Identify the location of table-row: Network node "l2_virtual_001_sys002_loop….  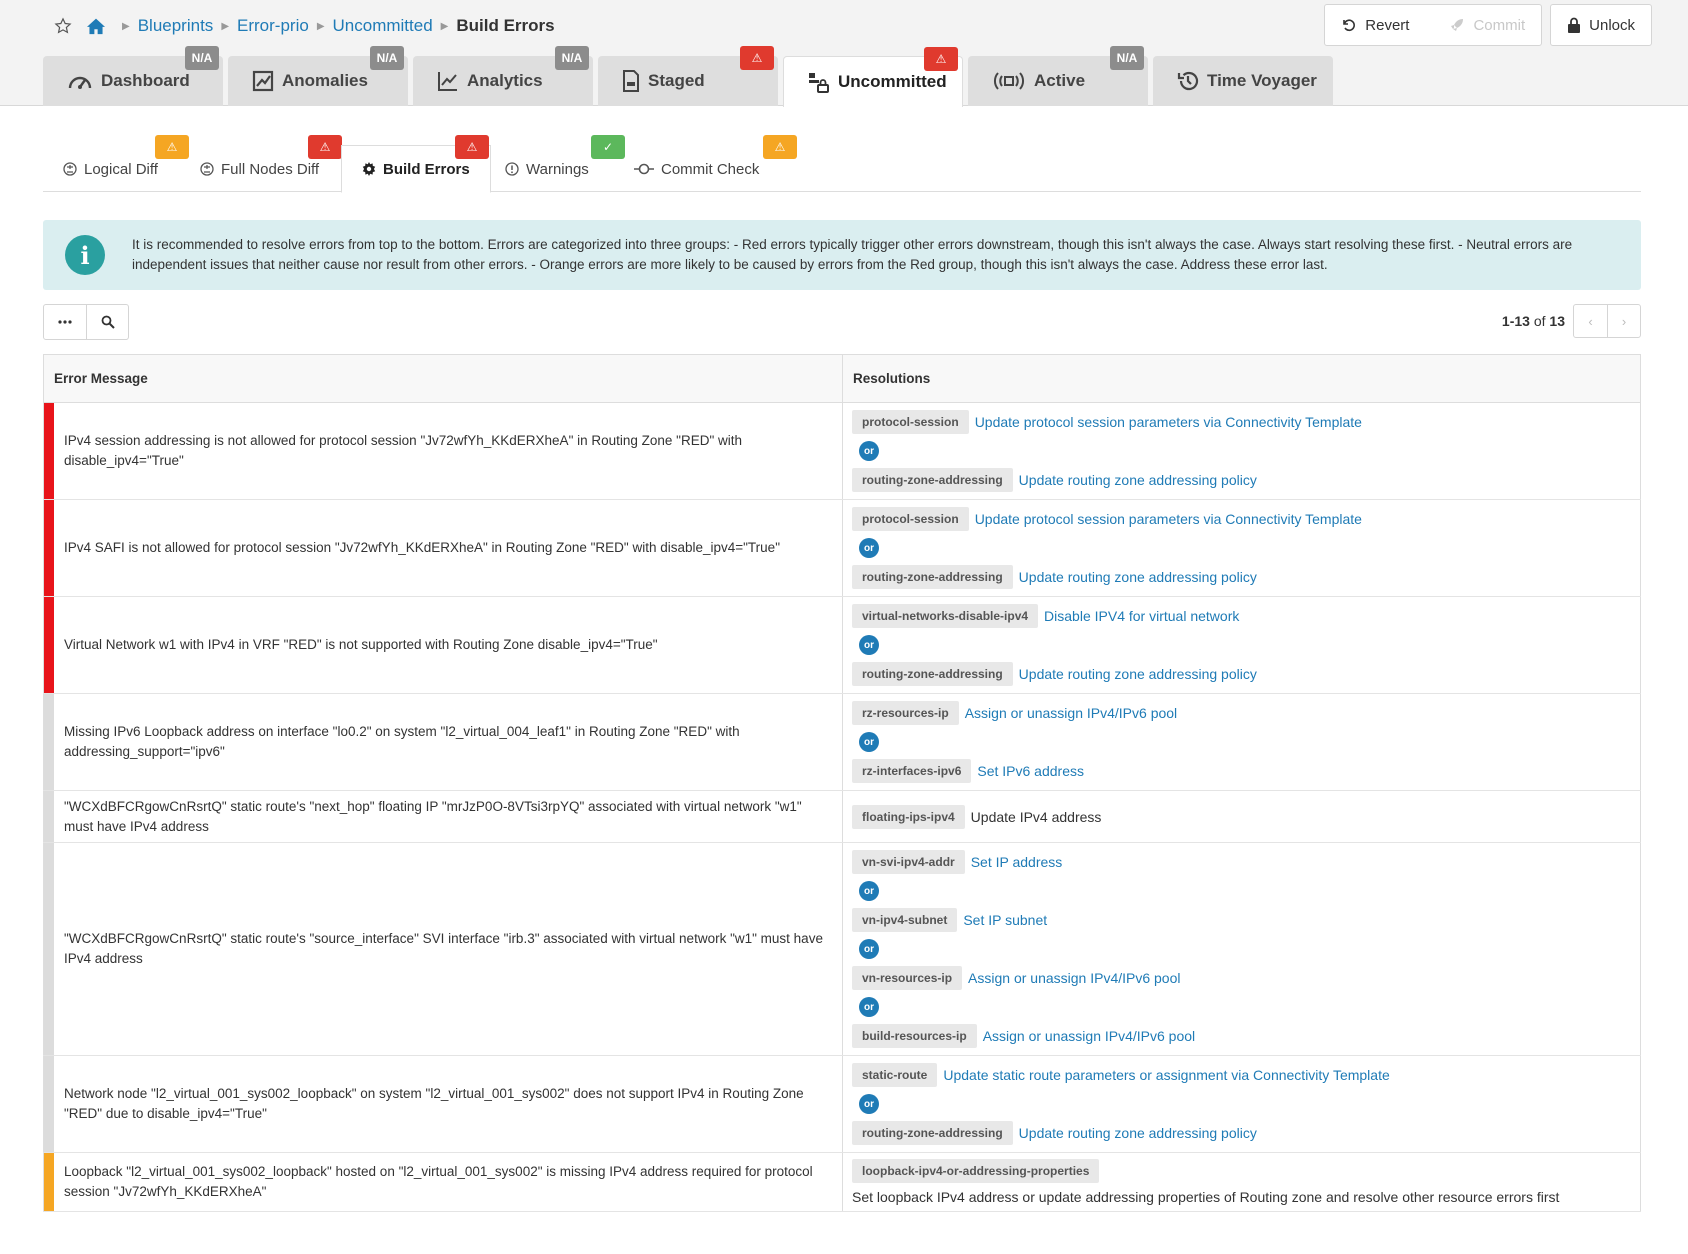
(842, 1104).